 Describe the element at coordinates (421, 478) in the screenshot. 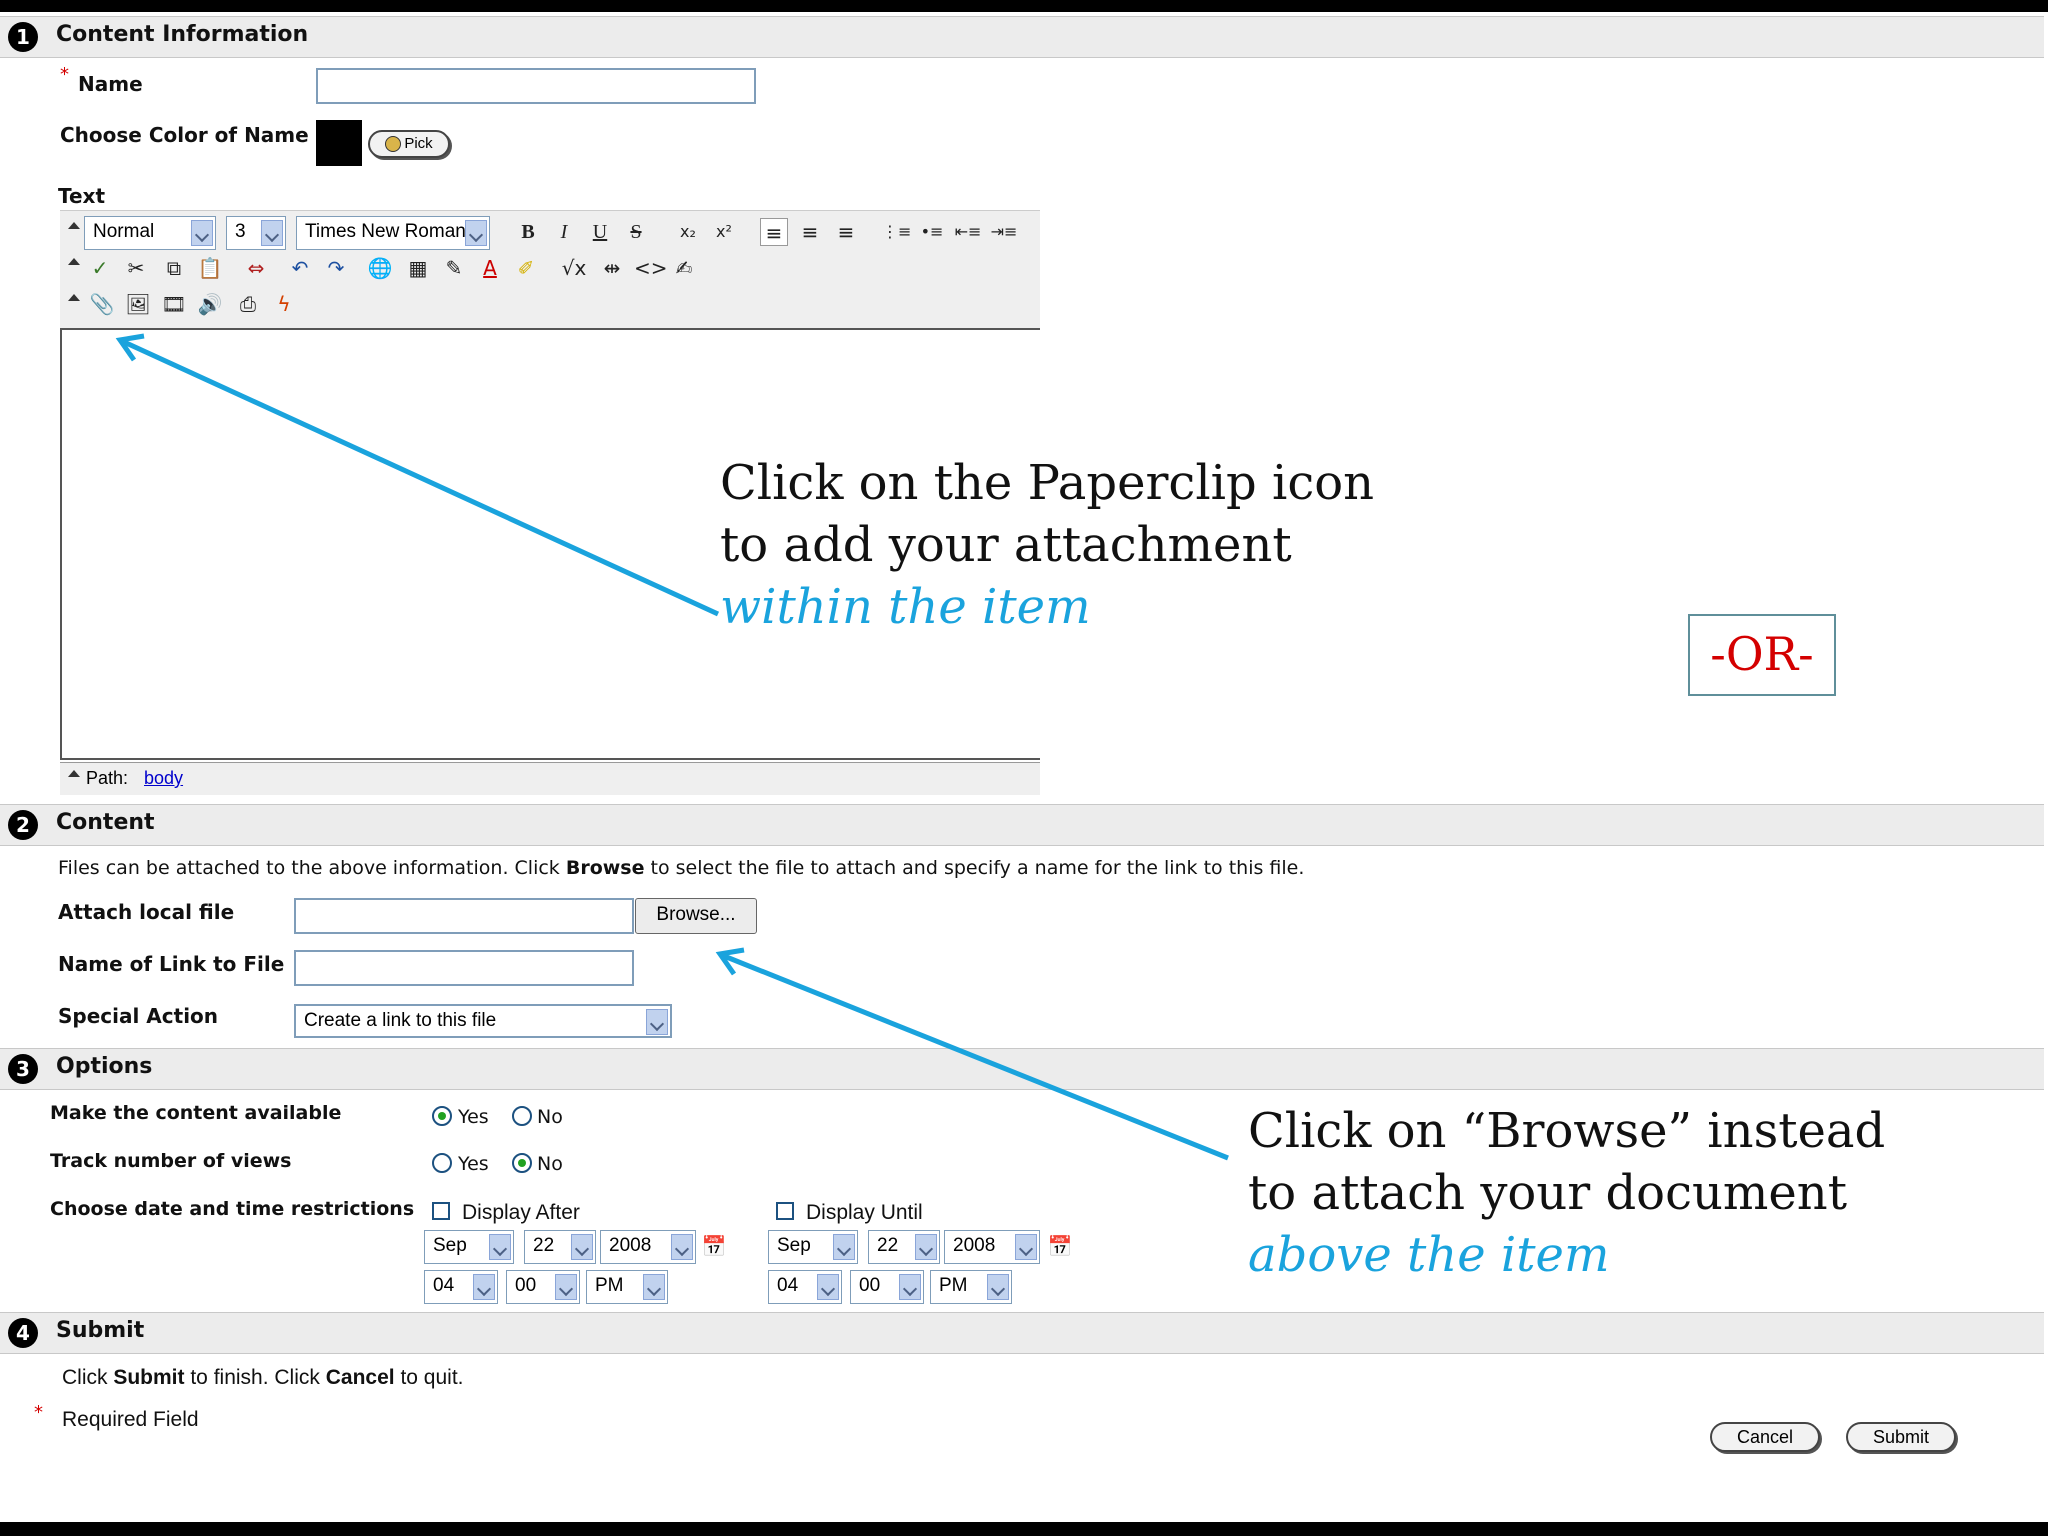

I see `paperclip-arrow-line` at that location.